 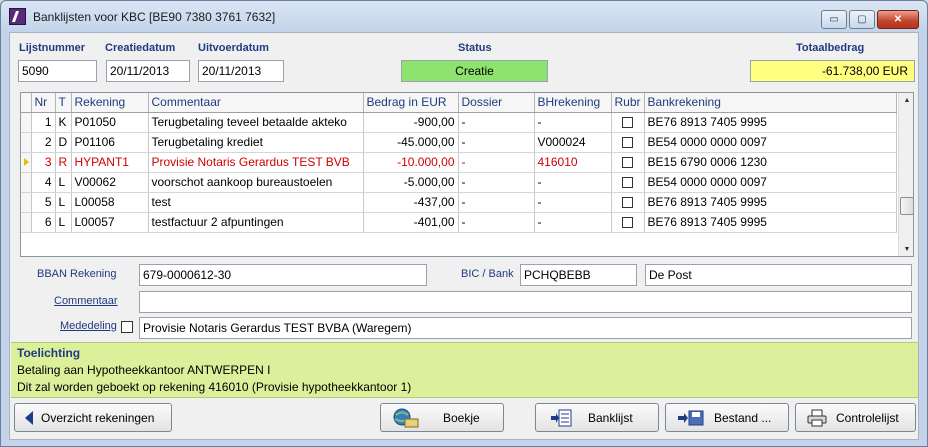 What do you see at coordinates (43, 222) in the screenshot?
I see `cell-nr: 6` at bounding box center [43, 222].